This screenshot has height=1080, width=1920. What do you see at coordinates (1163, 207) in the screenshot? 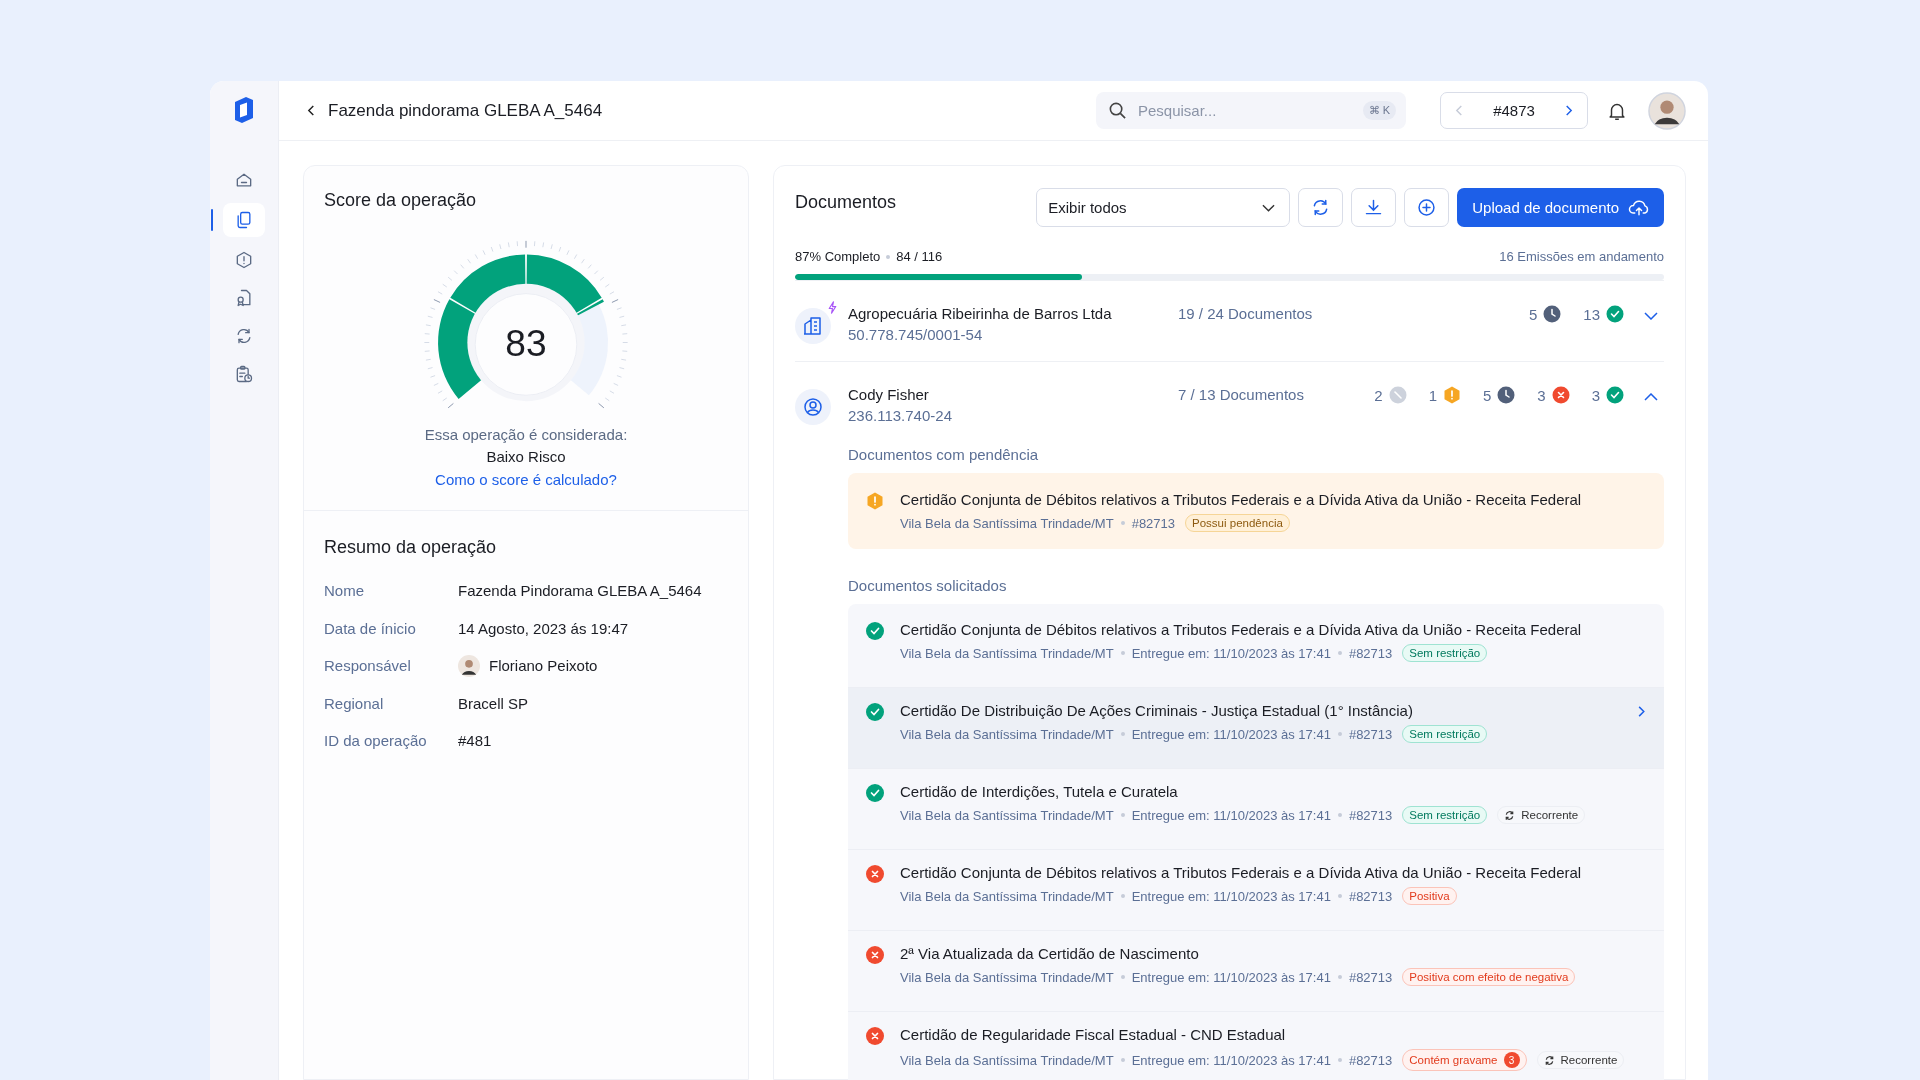
I see `filter-dropdown: Exibir todos` at bounding box center [1163, 207].